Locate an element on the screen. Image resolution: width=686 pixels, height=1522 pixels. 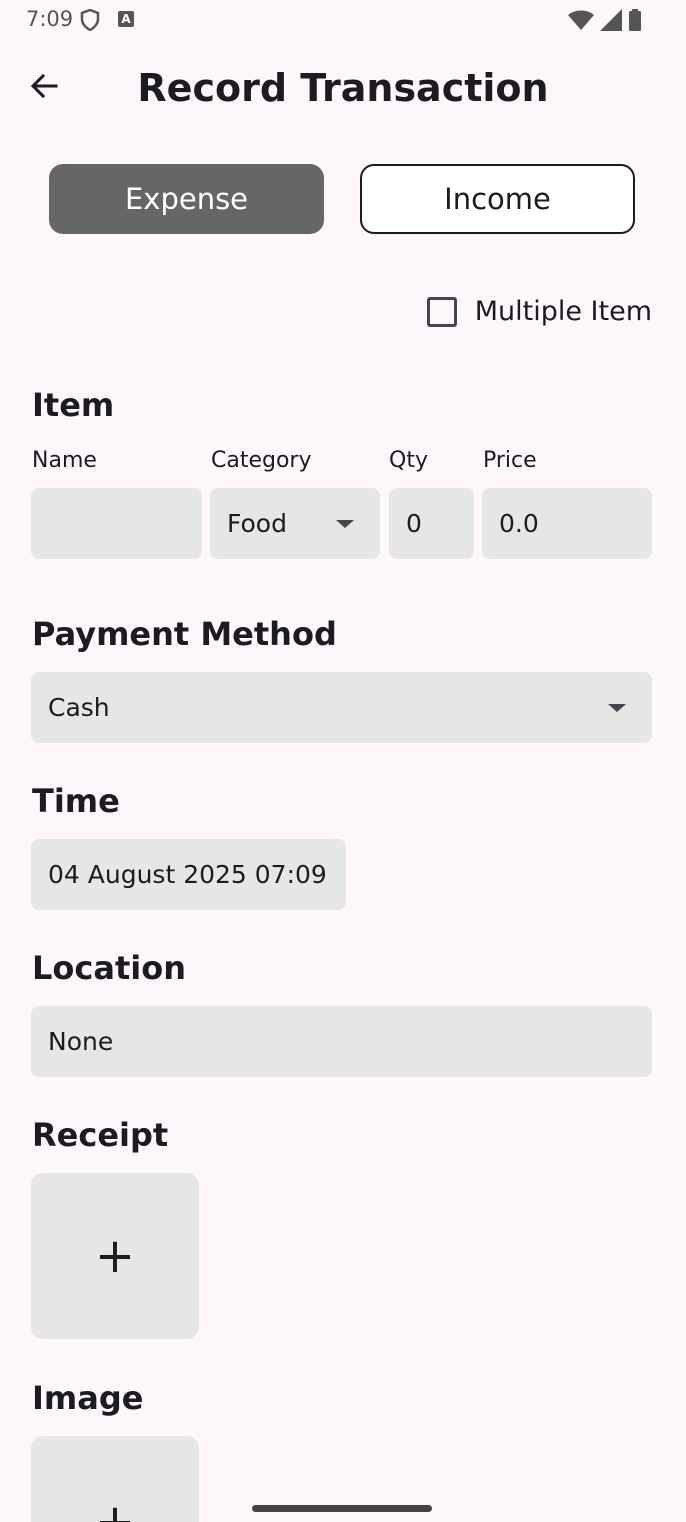
price-input: 0.0 is located at coordinates (567, 523).